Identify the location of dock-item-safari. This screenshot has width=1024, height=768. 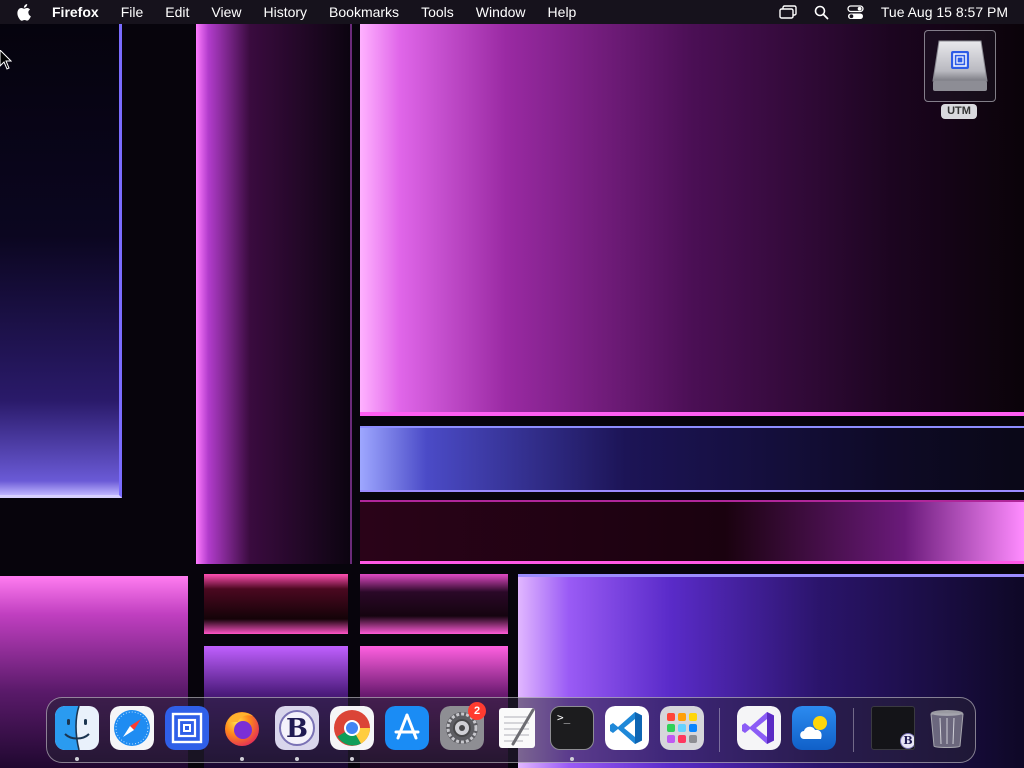
(132, 728).